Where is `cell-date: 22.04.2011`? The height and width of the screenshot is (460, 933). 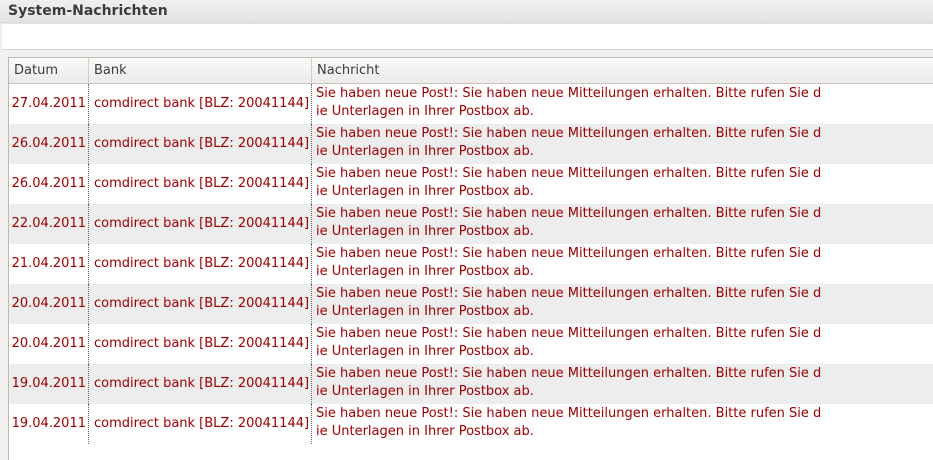
cell-date: 22.04.2011 is located at coordinates (49, 224).